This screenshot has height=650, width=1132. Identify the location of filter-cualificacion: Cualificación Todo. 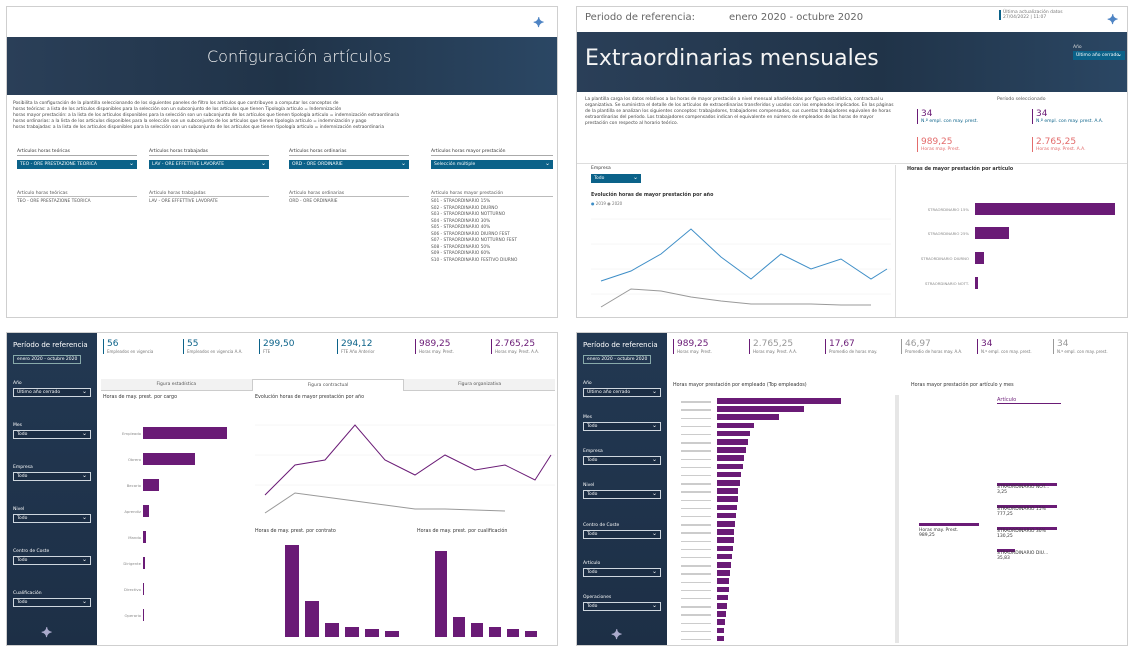
(52, 599).